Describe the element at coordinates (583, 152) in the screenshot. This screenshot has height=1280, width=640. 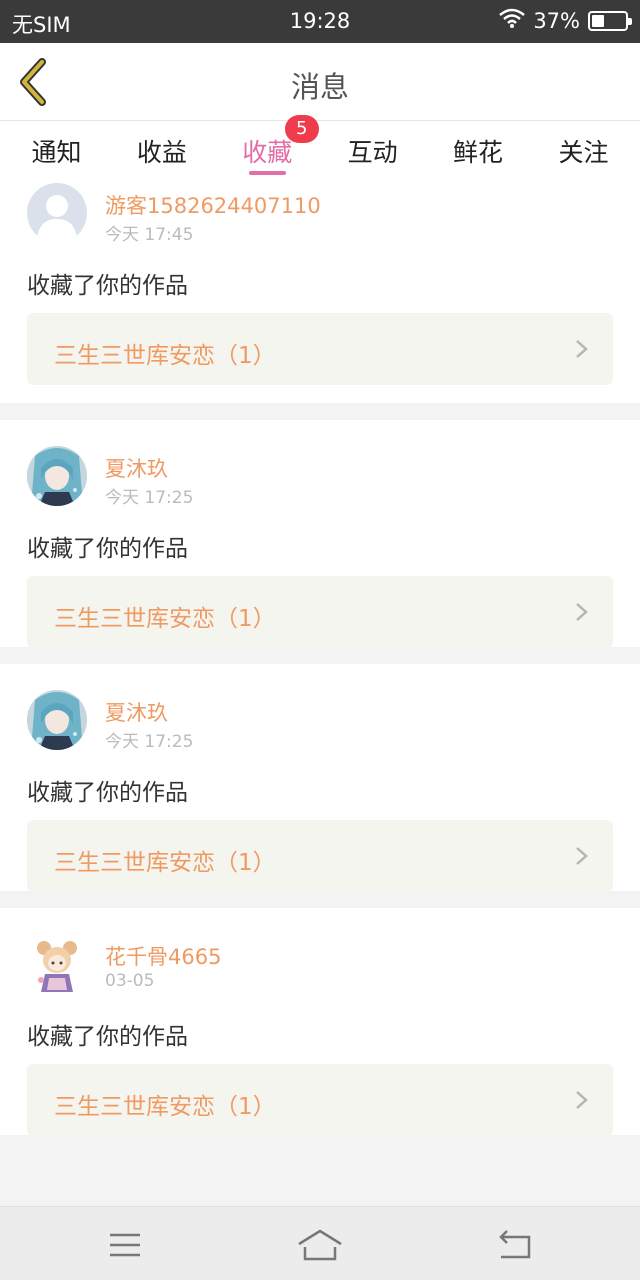
I see `tab-label: 关注` at that location.